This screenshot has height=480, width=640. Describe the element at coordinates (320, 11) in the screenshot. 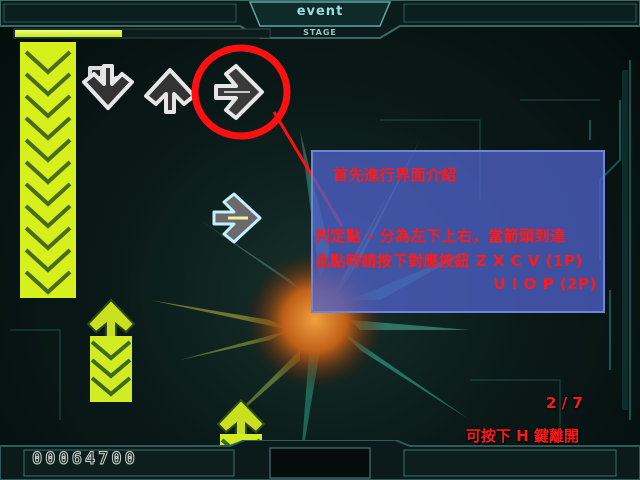

I see `mode-label: event` at that location.